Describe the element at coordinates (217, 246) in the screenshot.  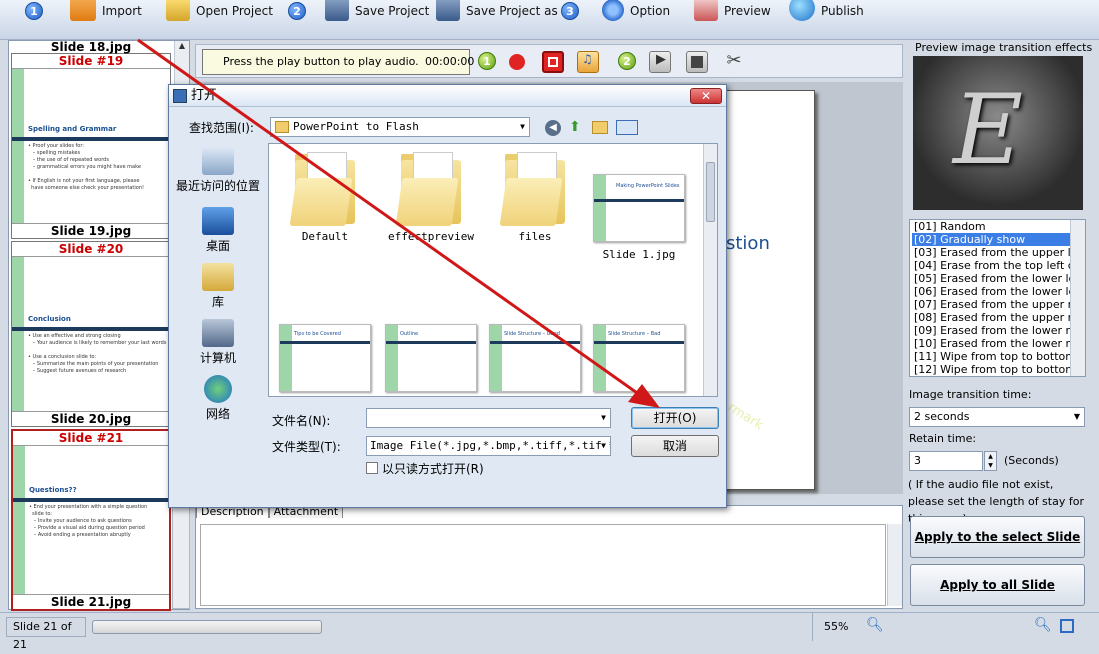
I see `place-desktop-label: 桌面` at that location.